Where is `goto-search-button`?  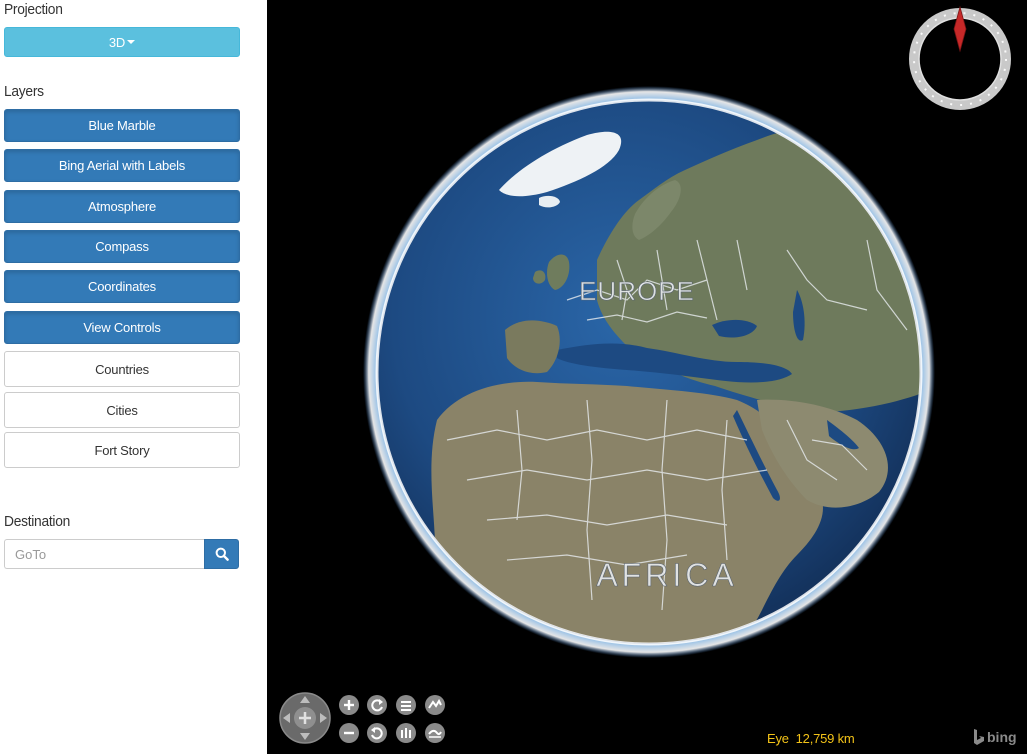
goto-search-button is located at coordinates (221, 554).